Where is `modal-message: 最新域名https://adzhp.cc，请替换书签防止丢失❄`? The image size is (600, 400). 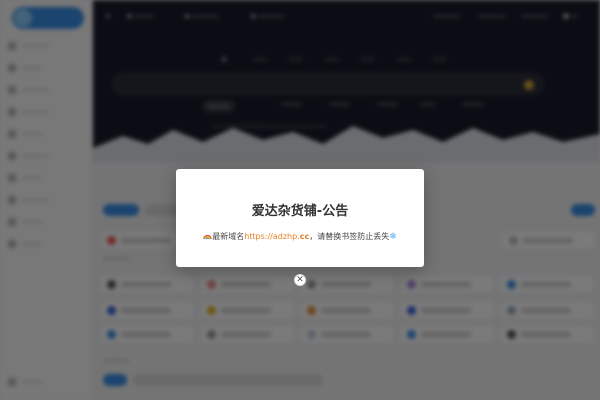 modal-message: 最新域名https://adzhp.cc，请替换书签防止丢失❄ is located at coordinates (300, 236).